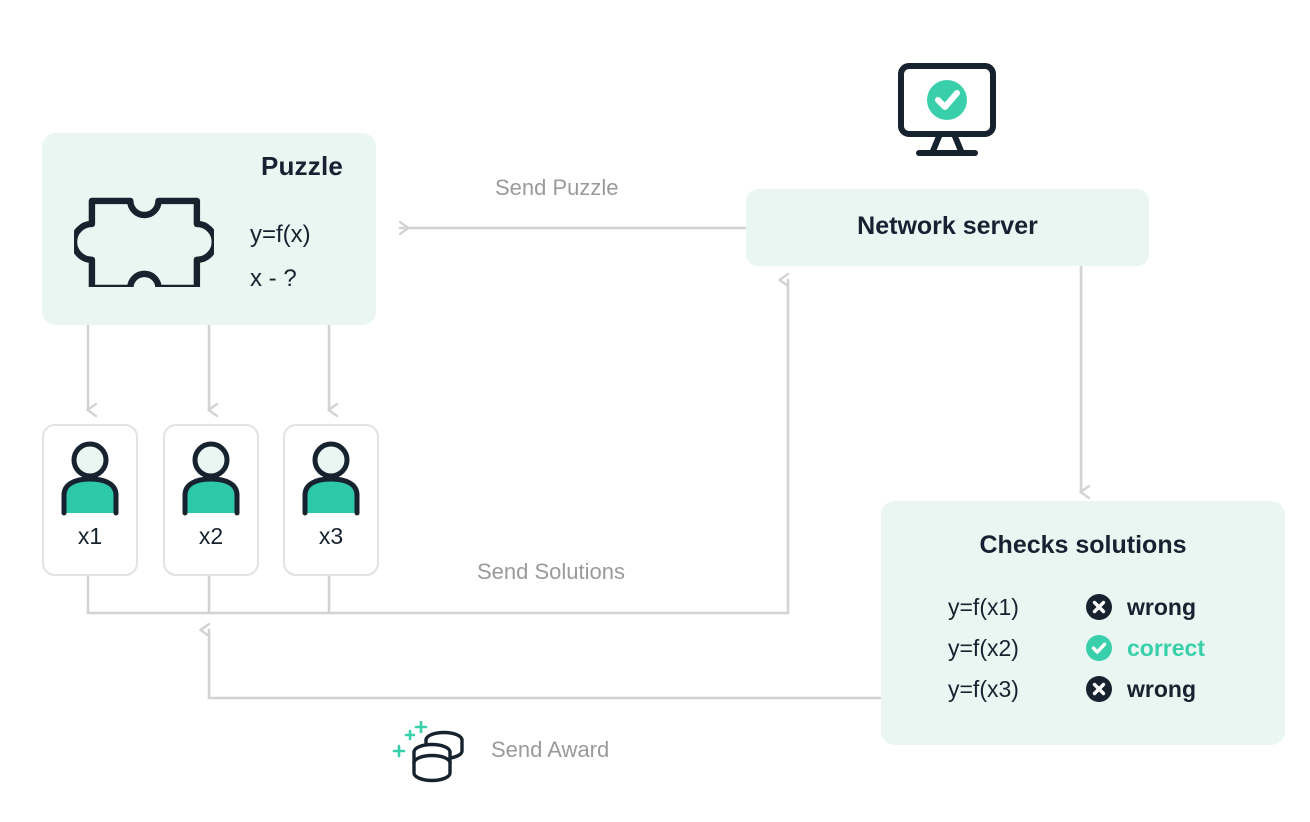 Image resolution: width=1310 pixels, height=822 pixels. What do you see at coordinates (1083, 545) in the screenshot?
I see `checks-solutions-title: Checks solutions` at bounding box center [1083, 545].